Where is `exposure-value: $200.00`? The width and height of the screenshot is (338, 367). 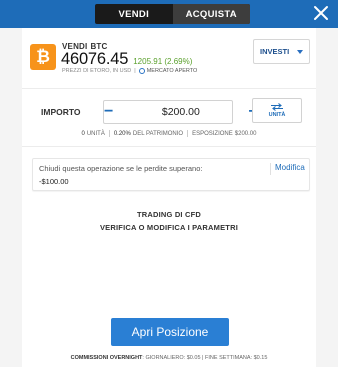 exposure-value: $200.00 is located at coordinates (245, 133).